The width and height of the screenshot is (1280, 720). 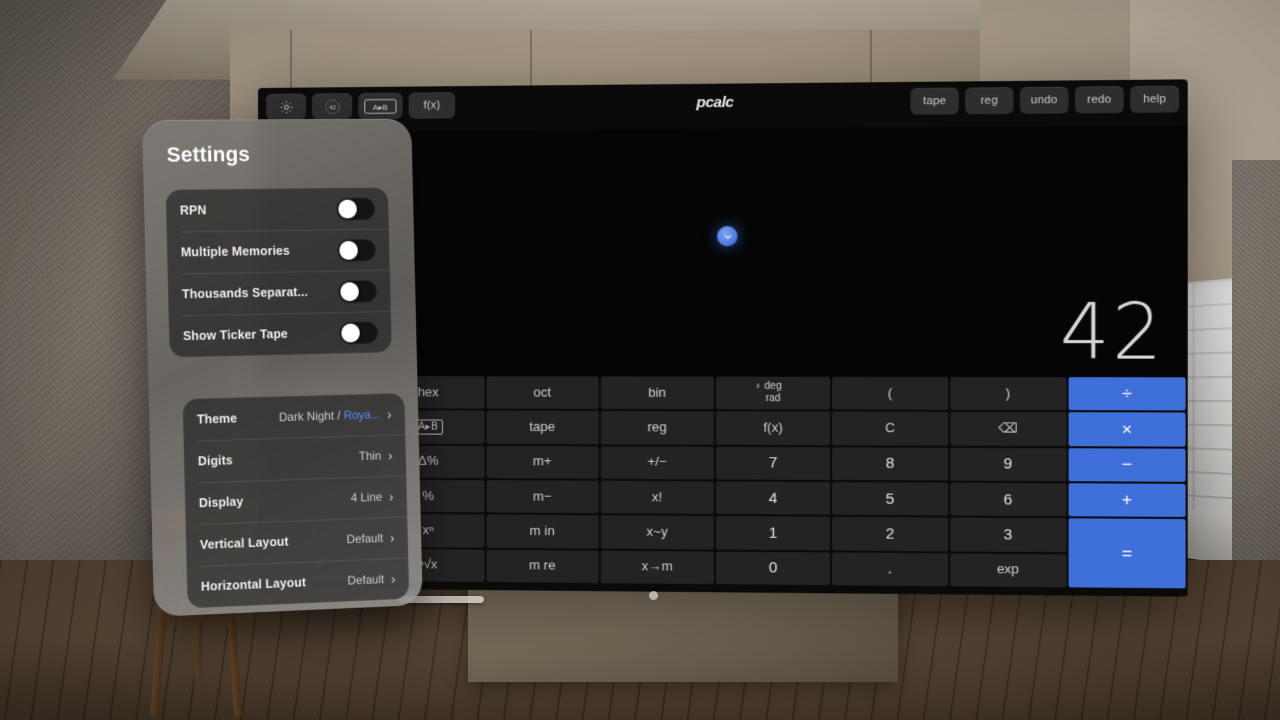 What do you see at coordinates (542, 462) in the screenshot?
I see `key-m: m+` at bounding box center [542, 462].